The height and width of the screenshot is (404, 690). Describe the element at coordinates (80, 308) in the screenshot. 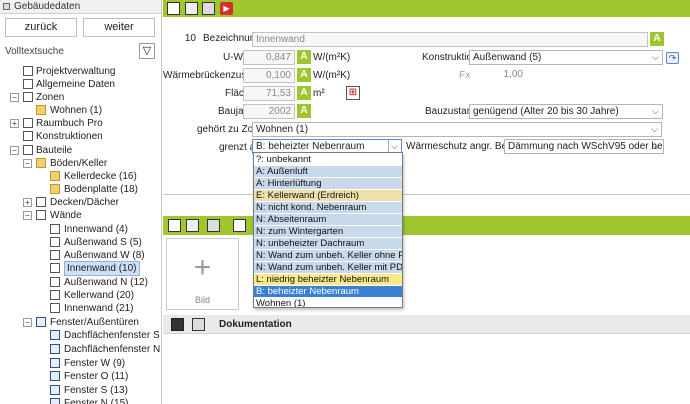

I see `tree-item-innenwand-21: Innenwand (21)` at that location.